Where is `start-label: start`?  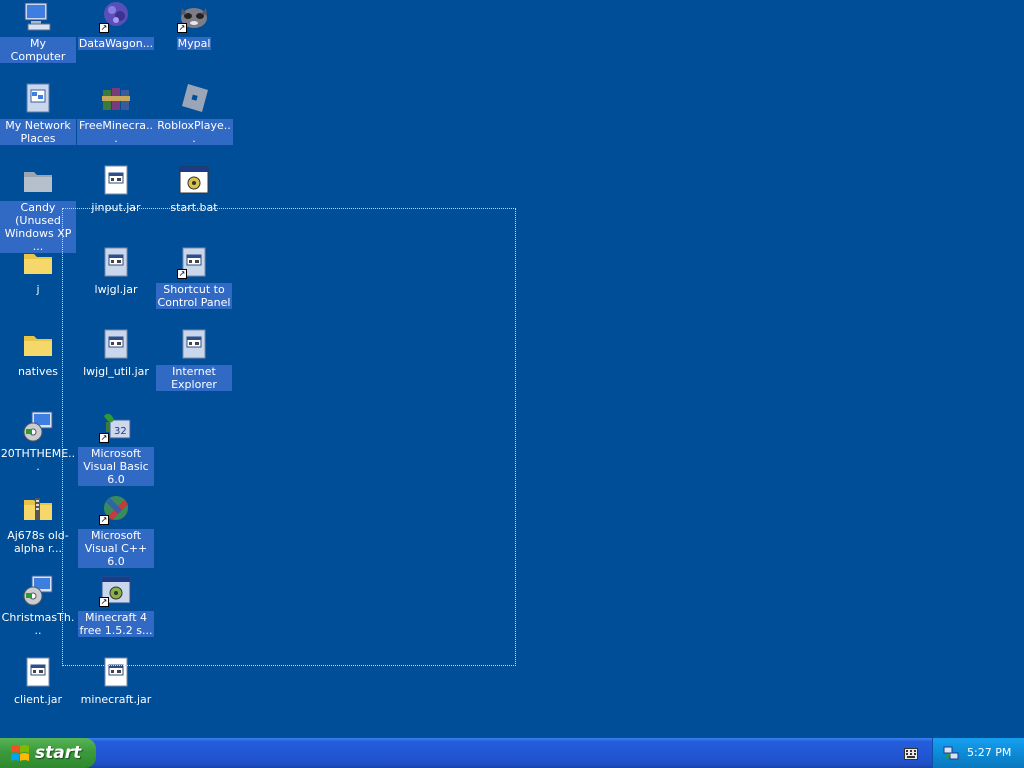
start-label: start is located at coordinates (58, 753).